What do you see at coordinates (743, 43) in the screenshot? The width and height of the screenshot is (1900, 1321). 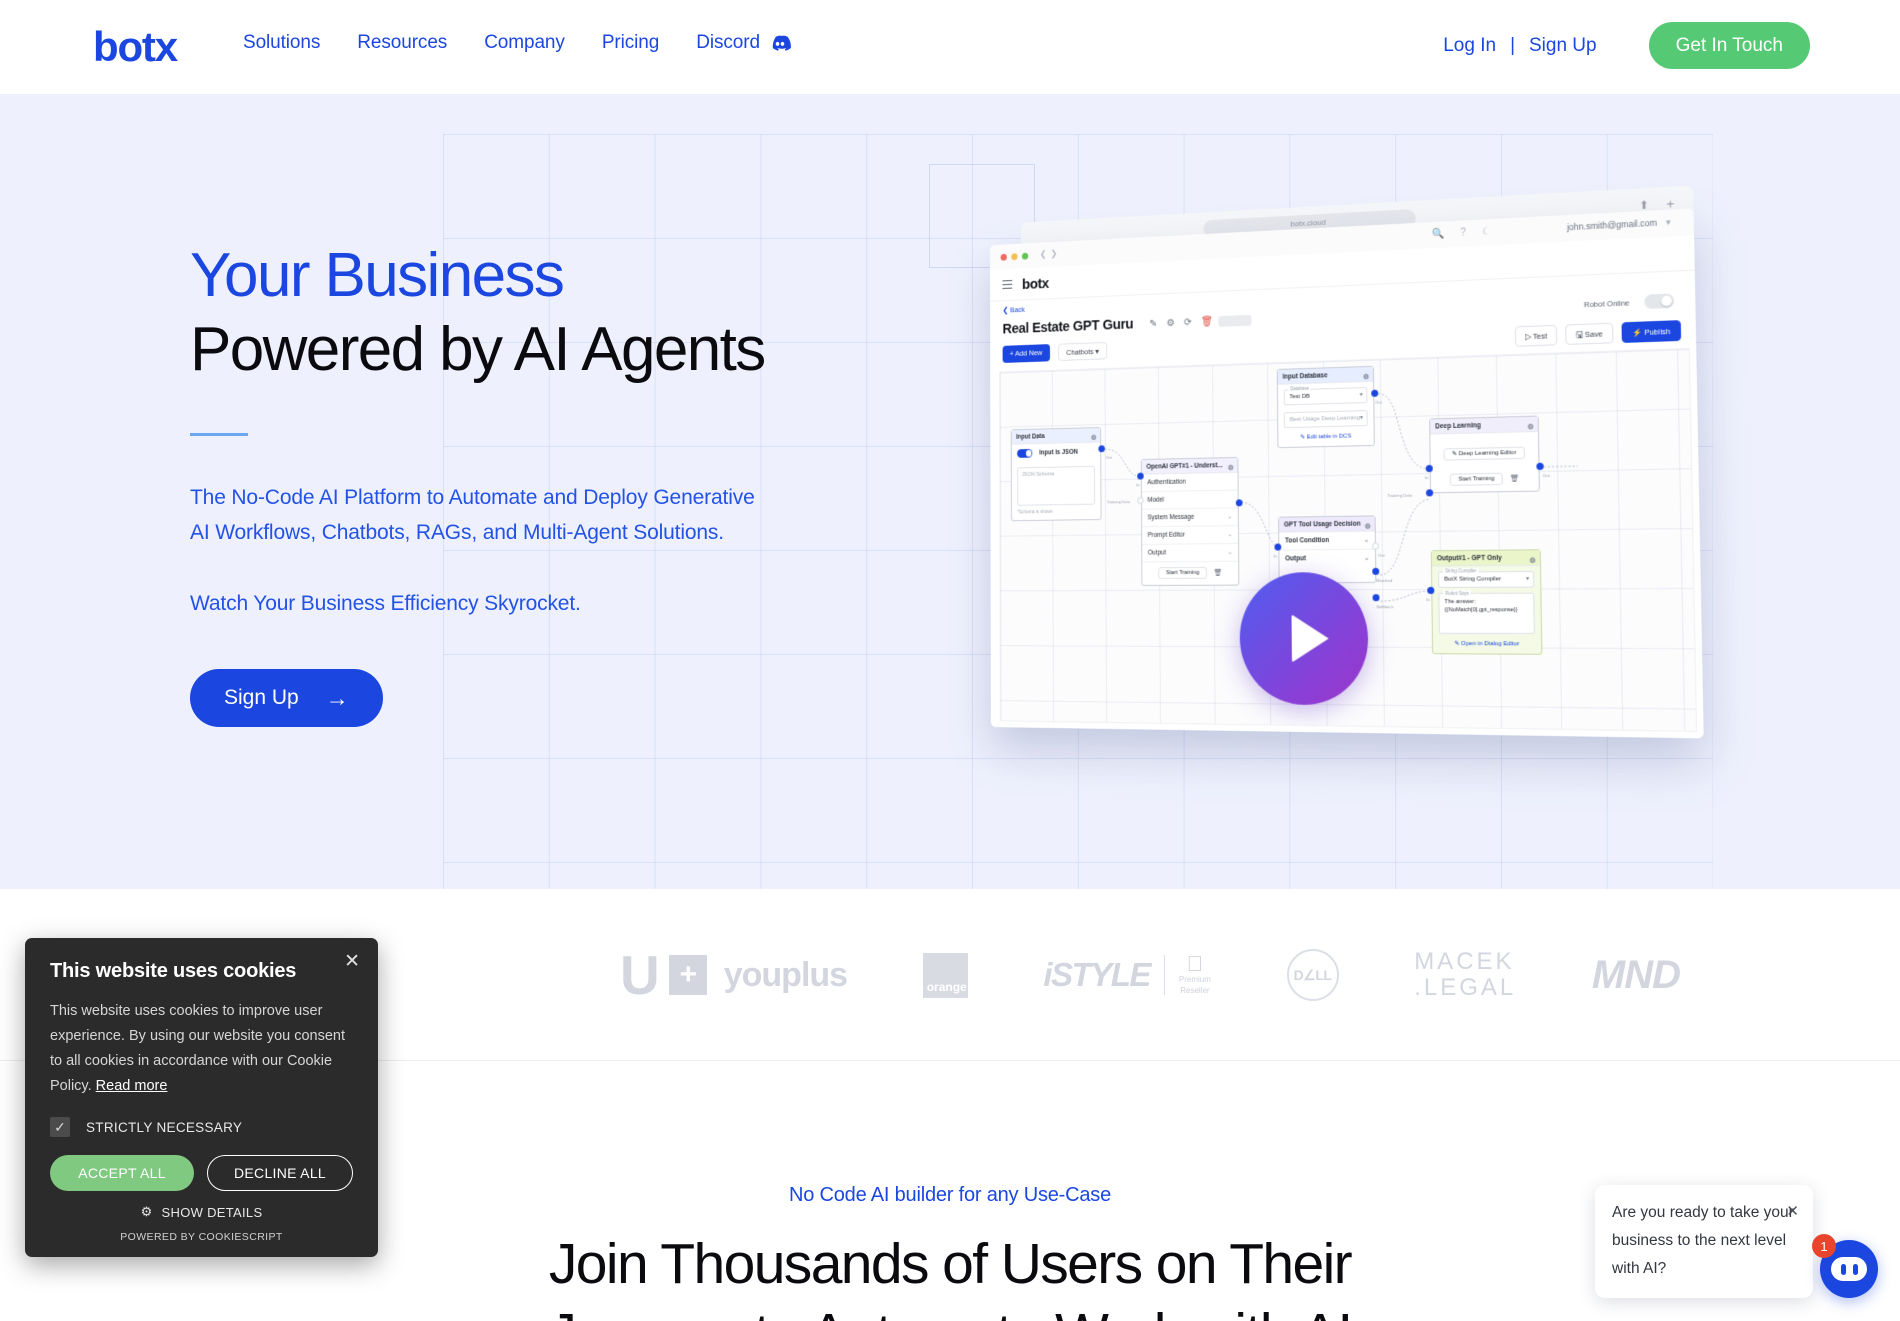 I see `nav-item-discord: Discord` at bounding box center [743, 43].